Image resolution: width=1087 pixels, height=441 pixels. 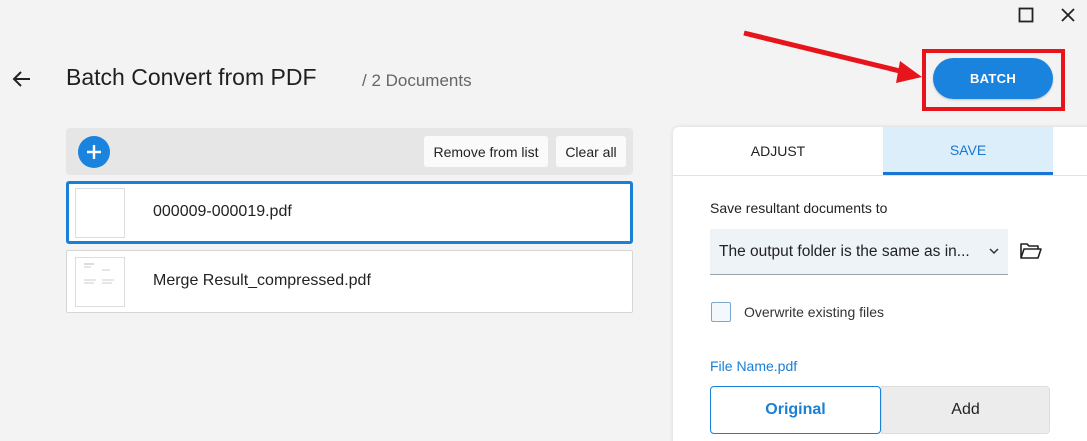 I want to click on maximize-button, so click(x=1026, y=15).